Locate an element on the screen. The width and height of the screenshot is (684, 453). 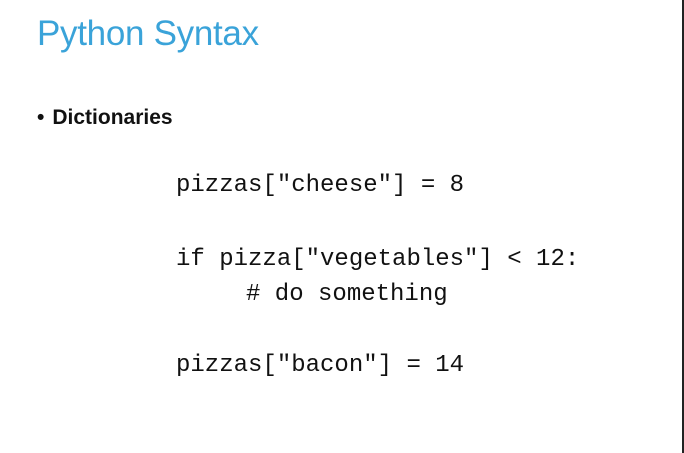
code-line-assign-cheese: pizzas["cheese"] = 8 is located at coordinates (320, 185).